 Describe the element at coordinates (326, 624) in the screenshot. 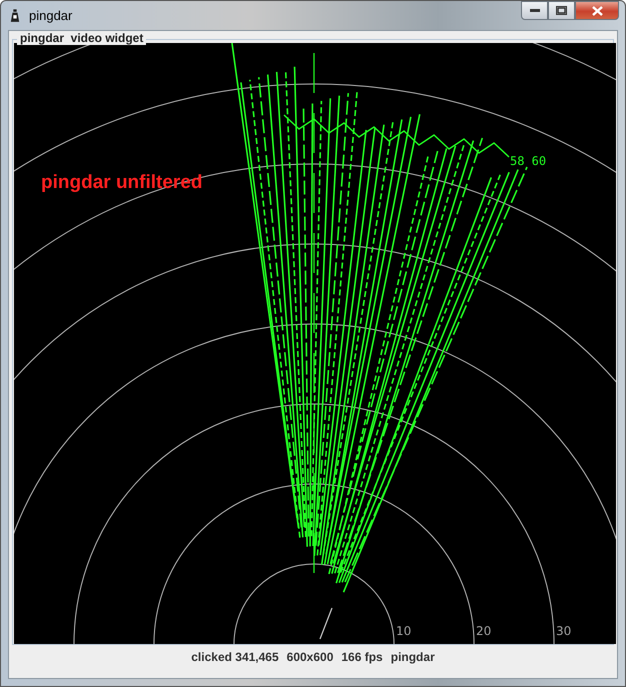

I see `sweep-line` at that location.